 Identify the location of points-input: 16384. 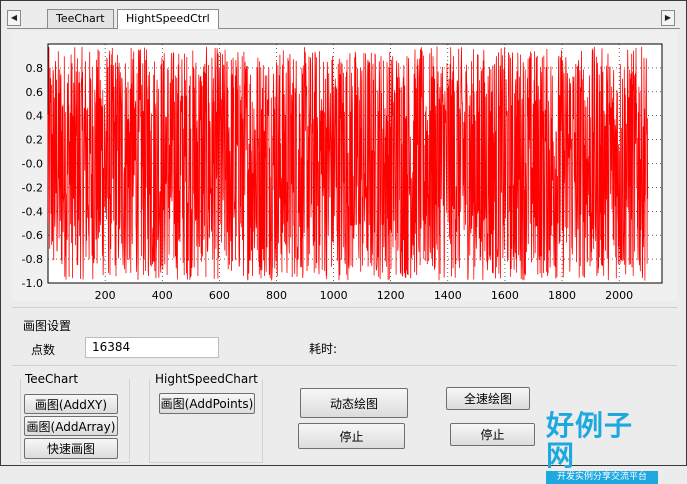
(152, 347).